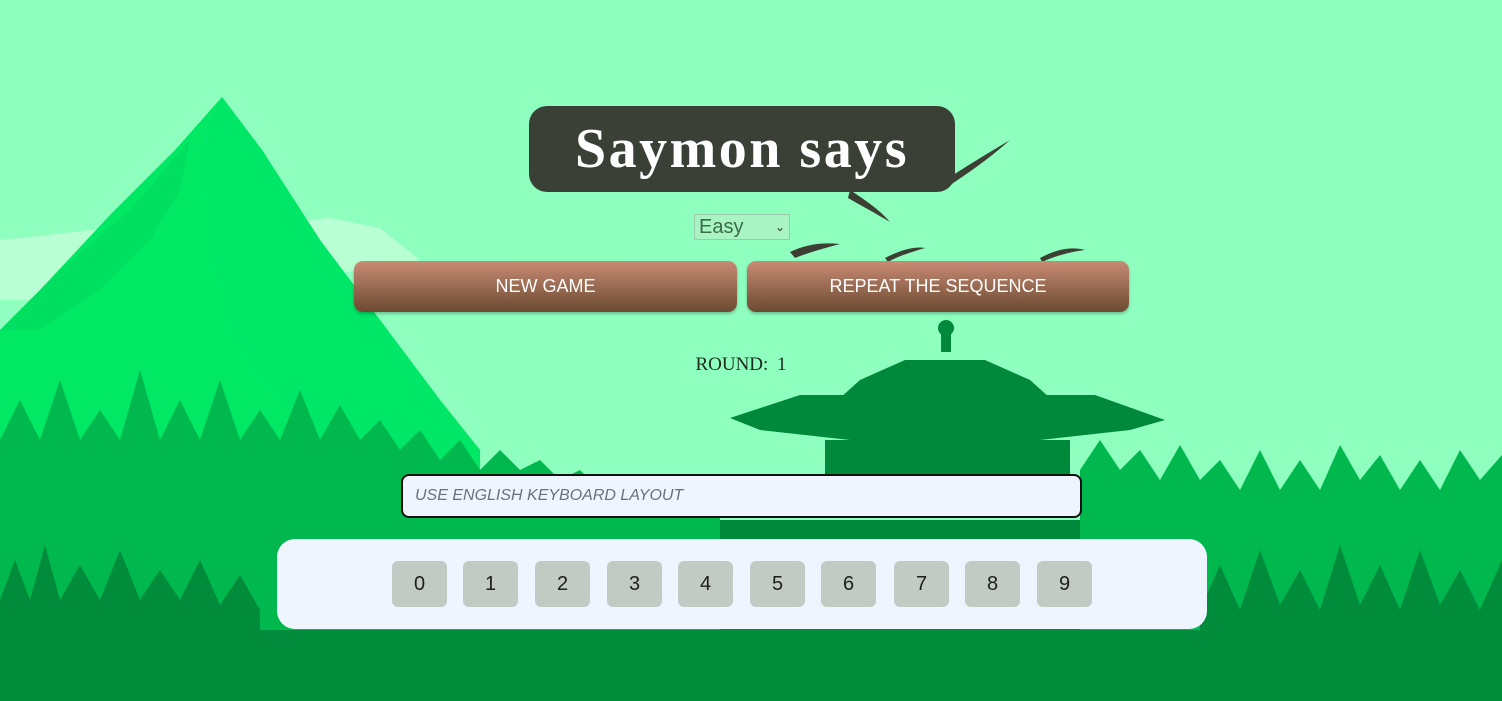 This screenshot has width=1502, height=701. What do you see at coordinates (779, 227) in the screenshot?
I see `chevron-down-icon: ⌄` at bounding box center [779, 227].